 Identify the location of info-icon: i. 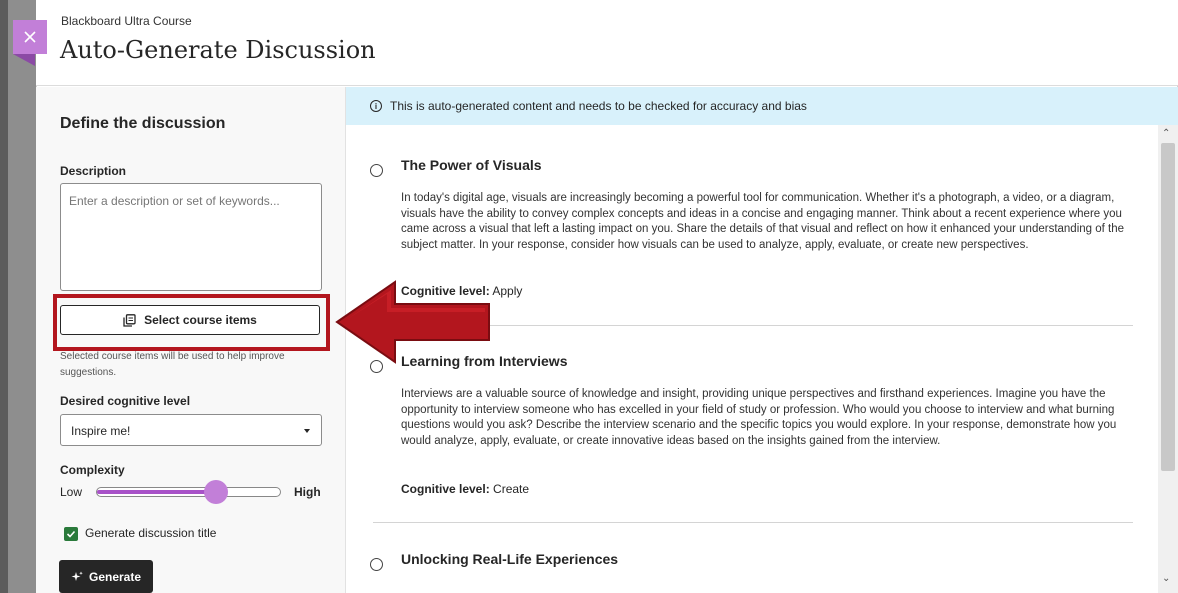
(376, 106).